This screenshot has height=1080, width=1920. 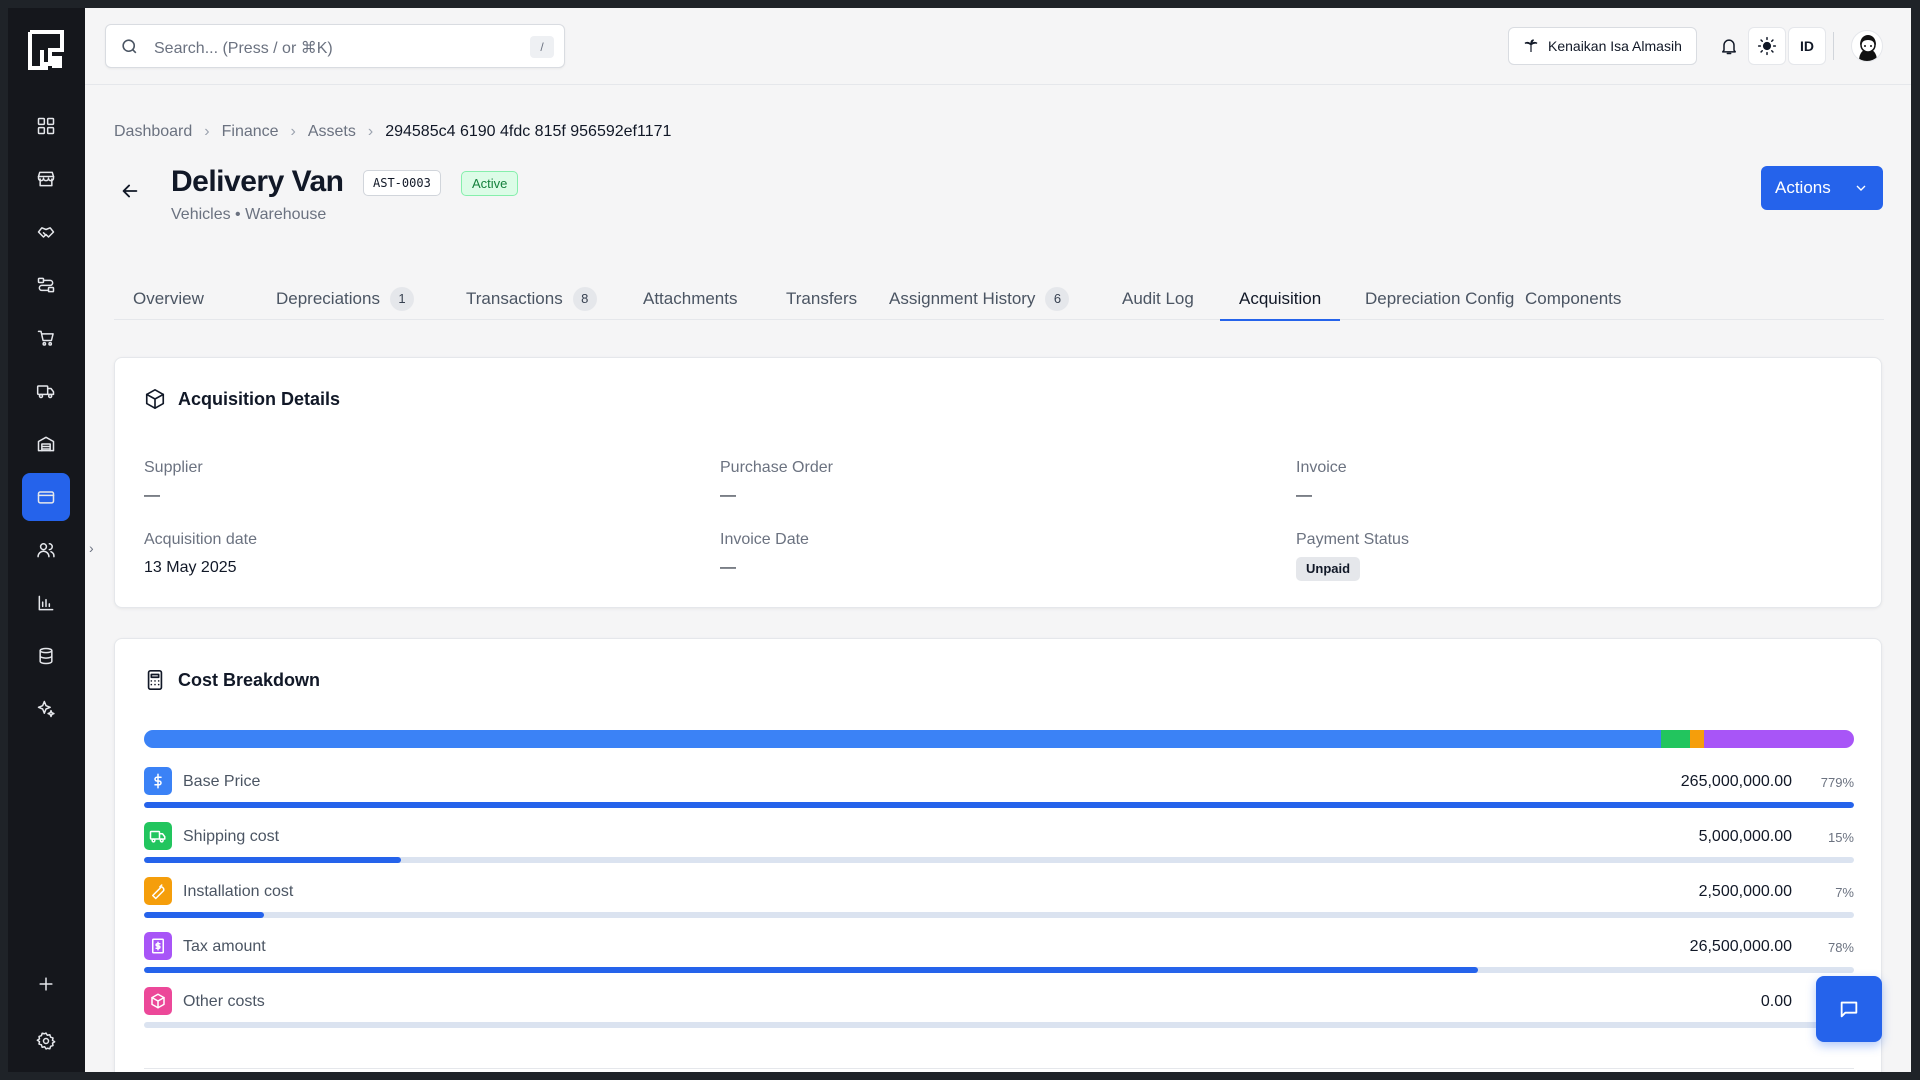 I want to click on card-title: Acquisition Details, so click(x=242, y=399).